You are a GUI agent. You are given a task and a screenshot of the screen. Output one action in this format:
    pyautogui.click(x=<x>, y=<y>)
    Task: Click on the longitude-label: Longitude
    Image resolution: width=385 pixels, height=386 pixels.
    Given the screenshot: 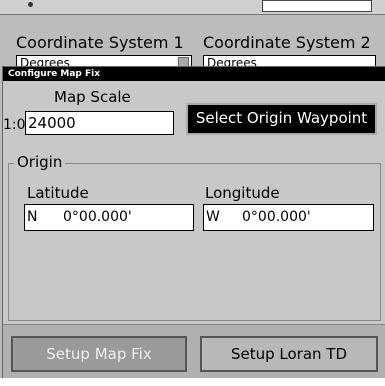 What is the action you would take?
    pyautogui.click(x=242, y=193)
    